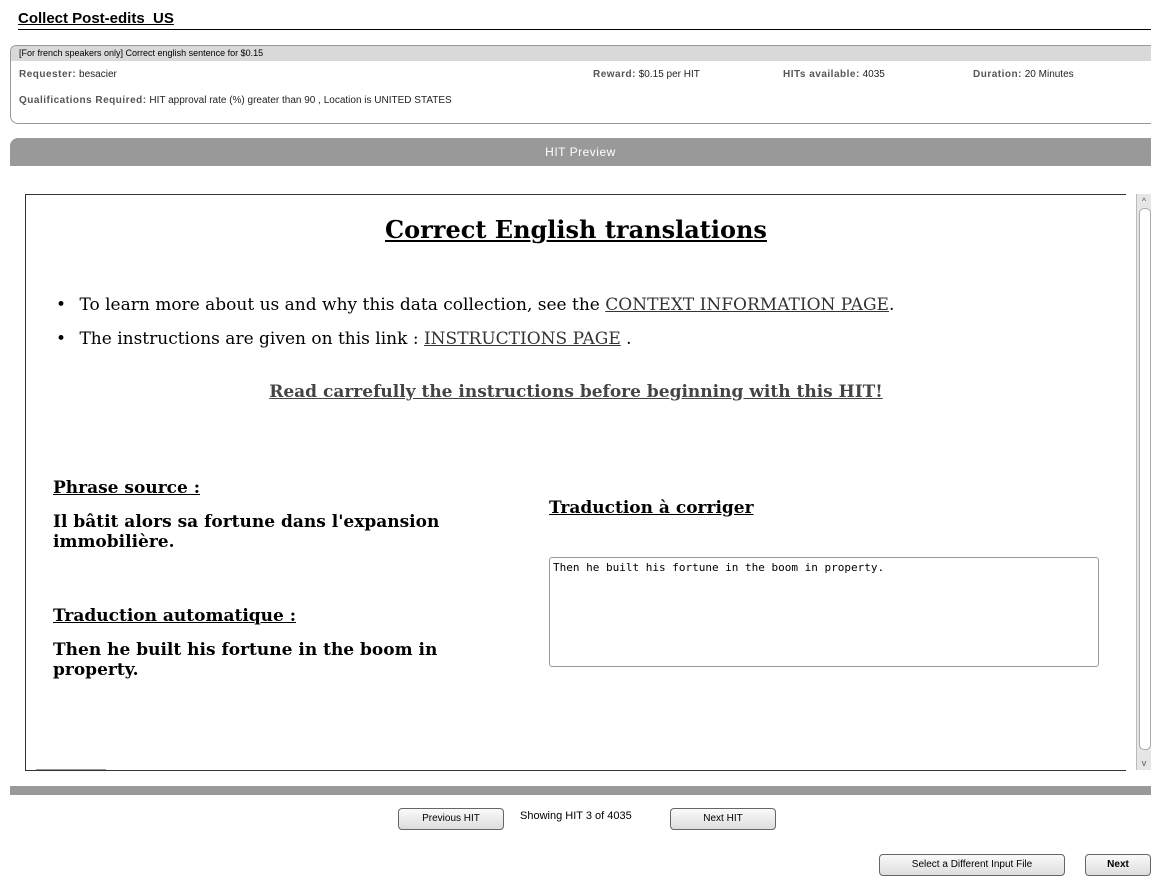 This screenshot has width=1151, height=876. Describe the element at coordinates (1144, 201) in the screenshot. I see `scroll-up-icon: ^` at that location.